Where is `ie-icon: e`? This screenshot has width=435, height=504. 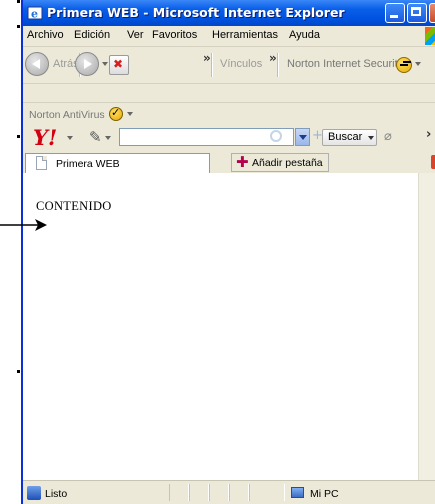
ie-icon: e is located at coordinates (35, 13).